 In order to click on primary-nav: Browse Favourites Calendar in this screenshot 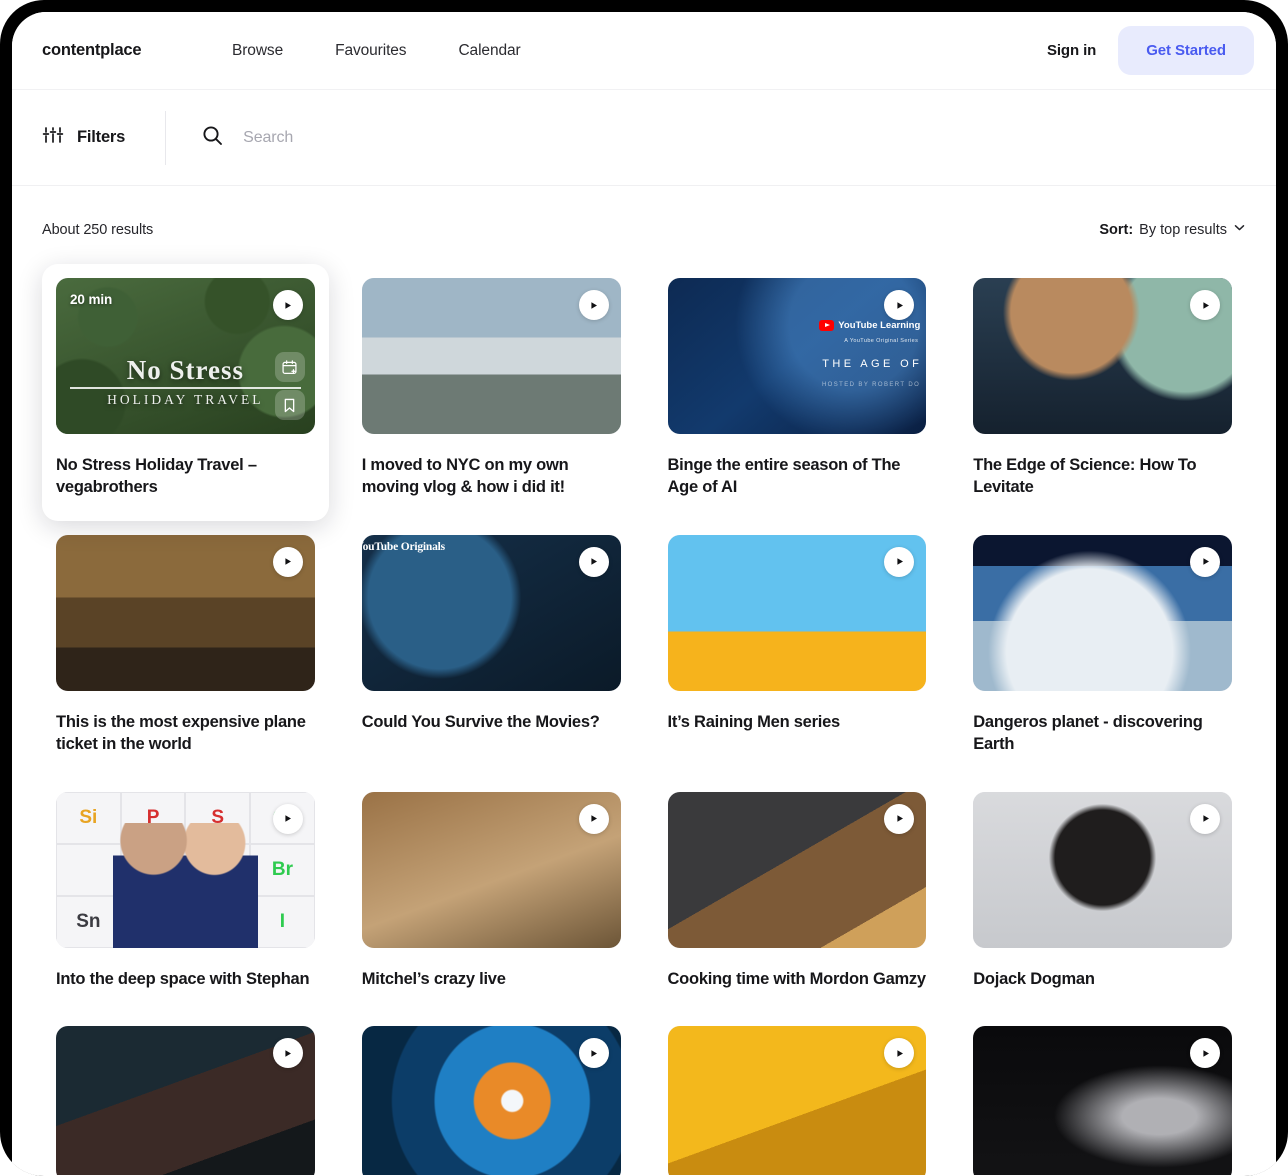, I will do `click(376, 51)`.